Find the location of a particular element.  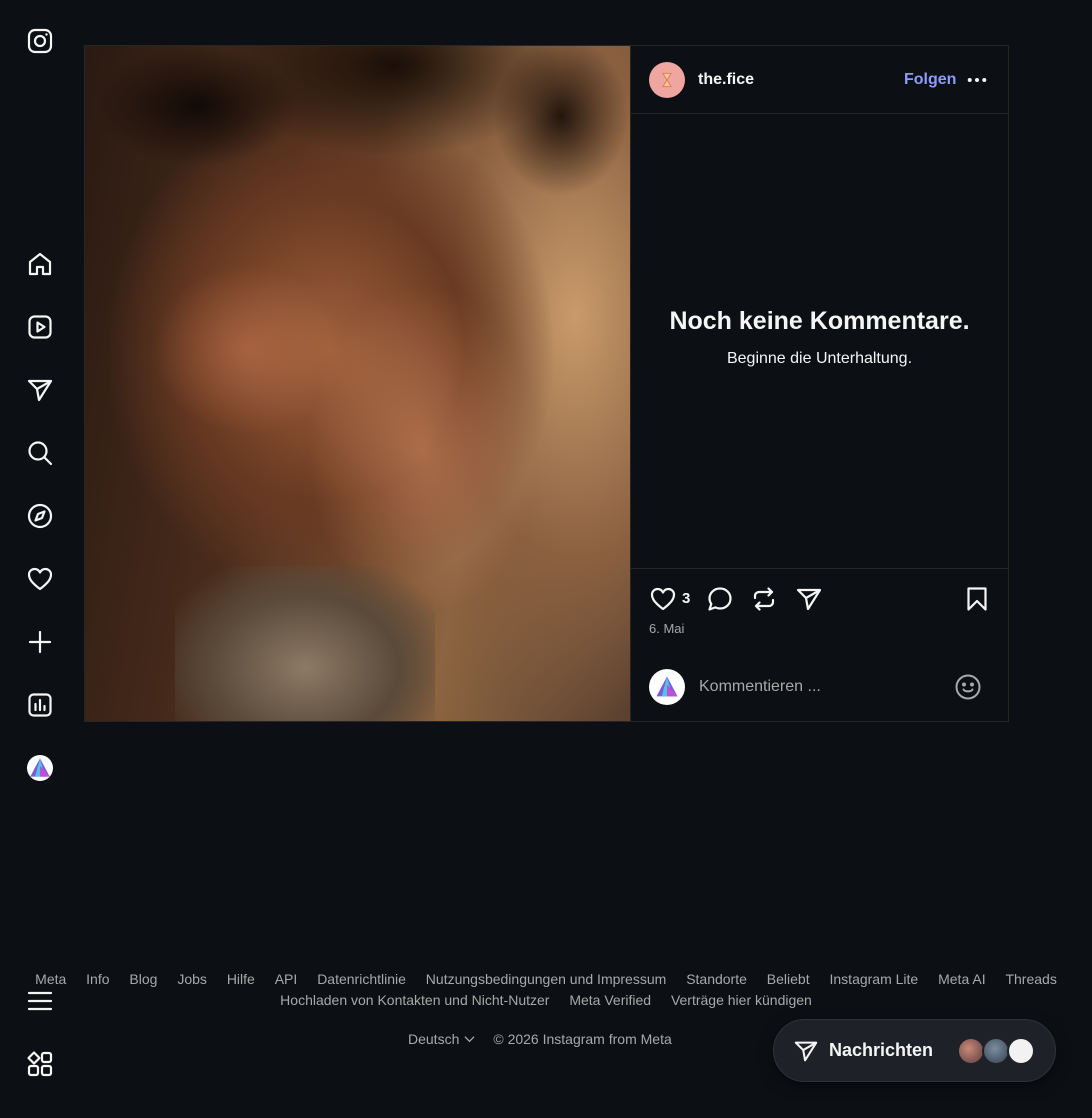

like-count: 3 is located at coordinates (686, 598).